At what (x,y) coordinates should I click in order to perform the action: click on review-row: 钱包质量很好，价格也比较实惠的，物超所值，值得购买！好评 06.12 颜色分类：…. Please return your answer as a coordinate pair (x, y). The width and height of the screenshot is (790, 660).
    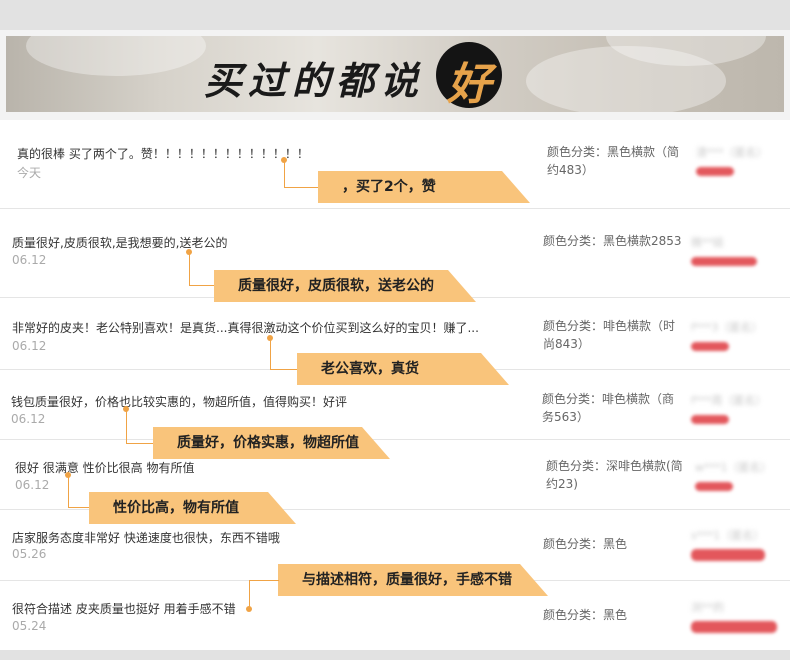
    Looking at the image, I should click on (395, 404).